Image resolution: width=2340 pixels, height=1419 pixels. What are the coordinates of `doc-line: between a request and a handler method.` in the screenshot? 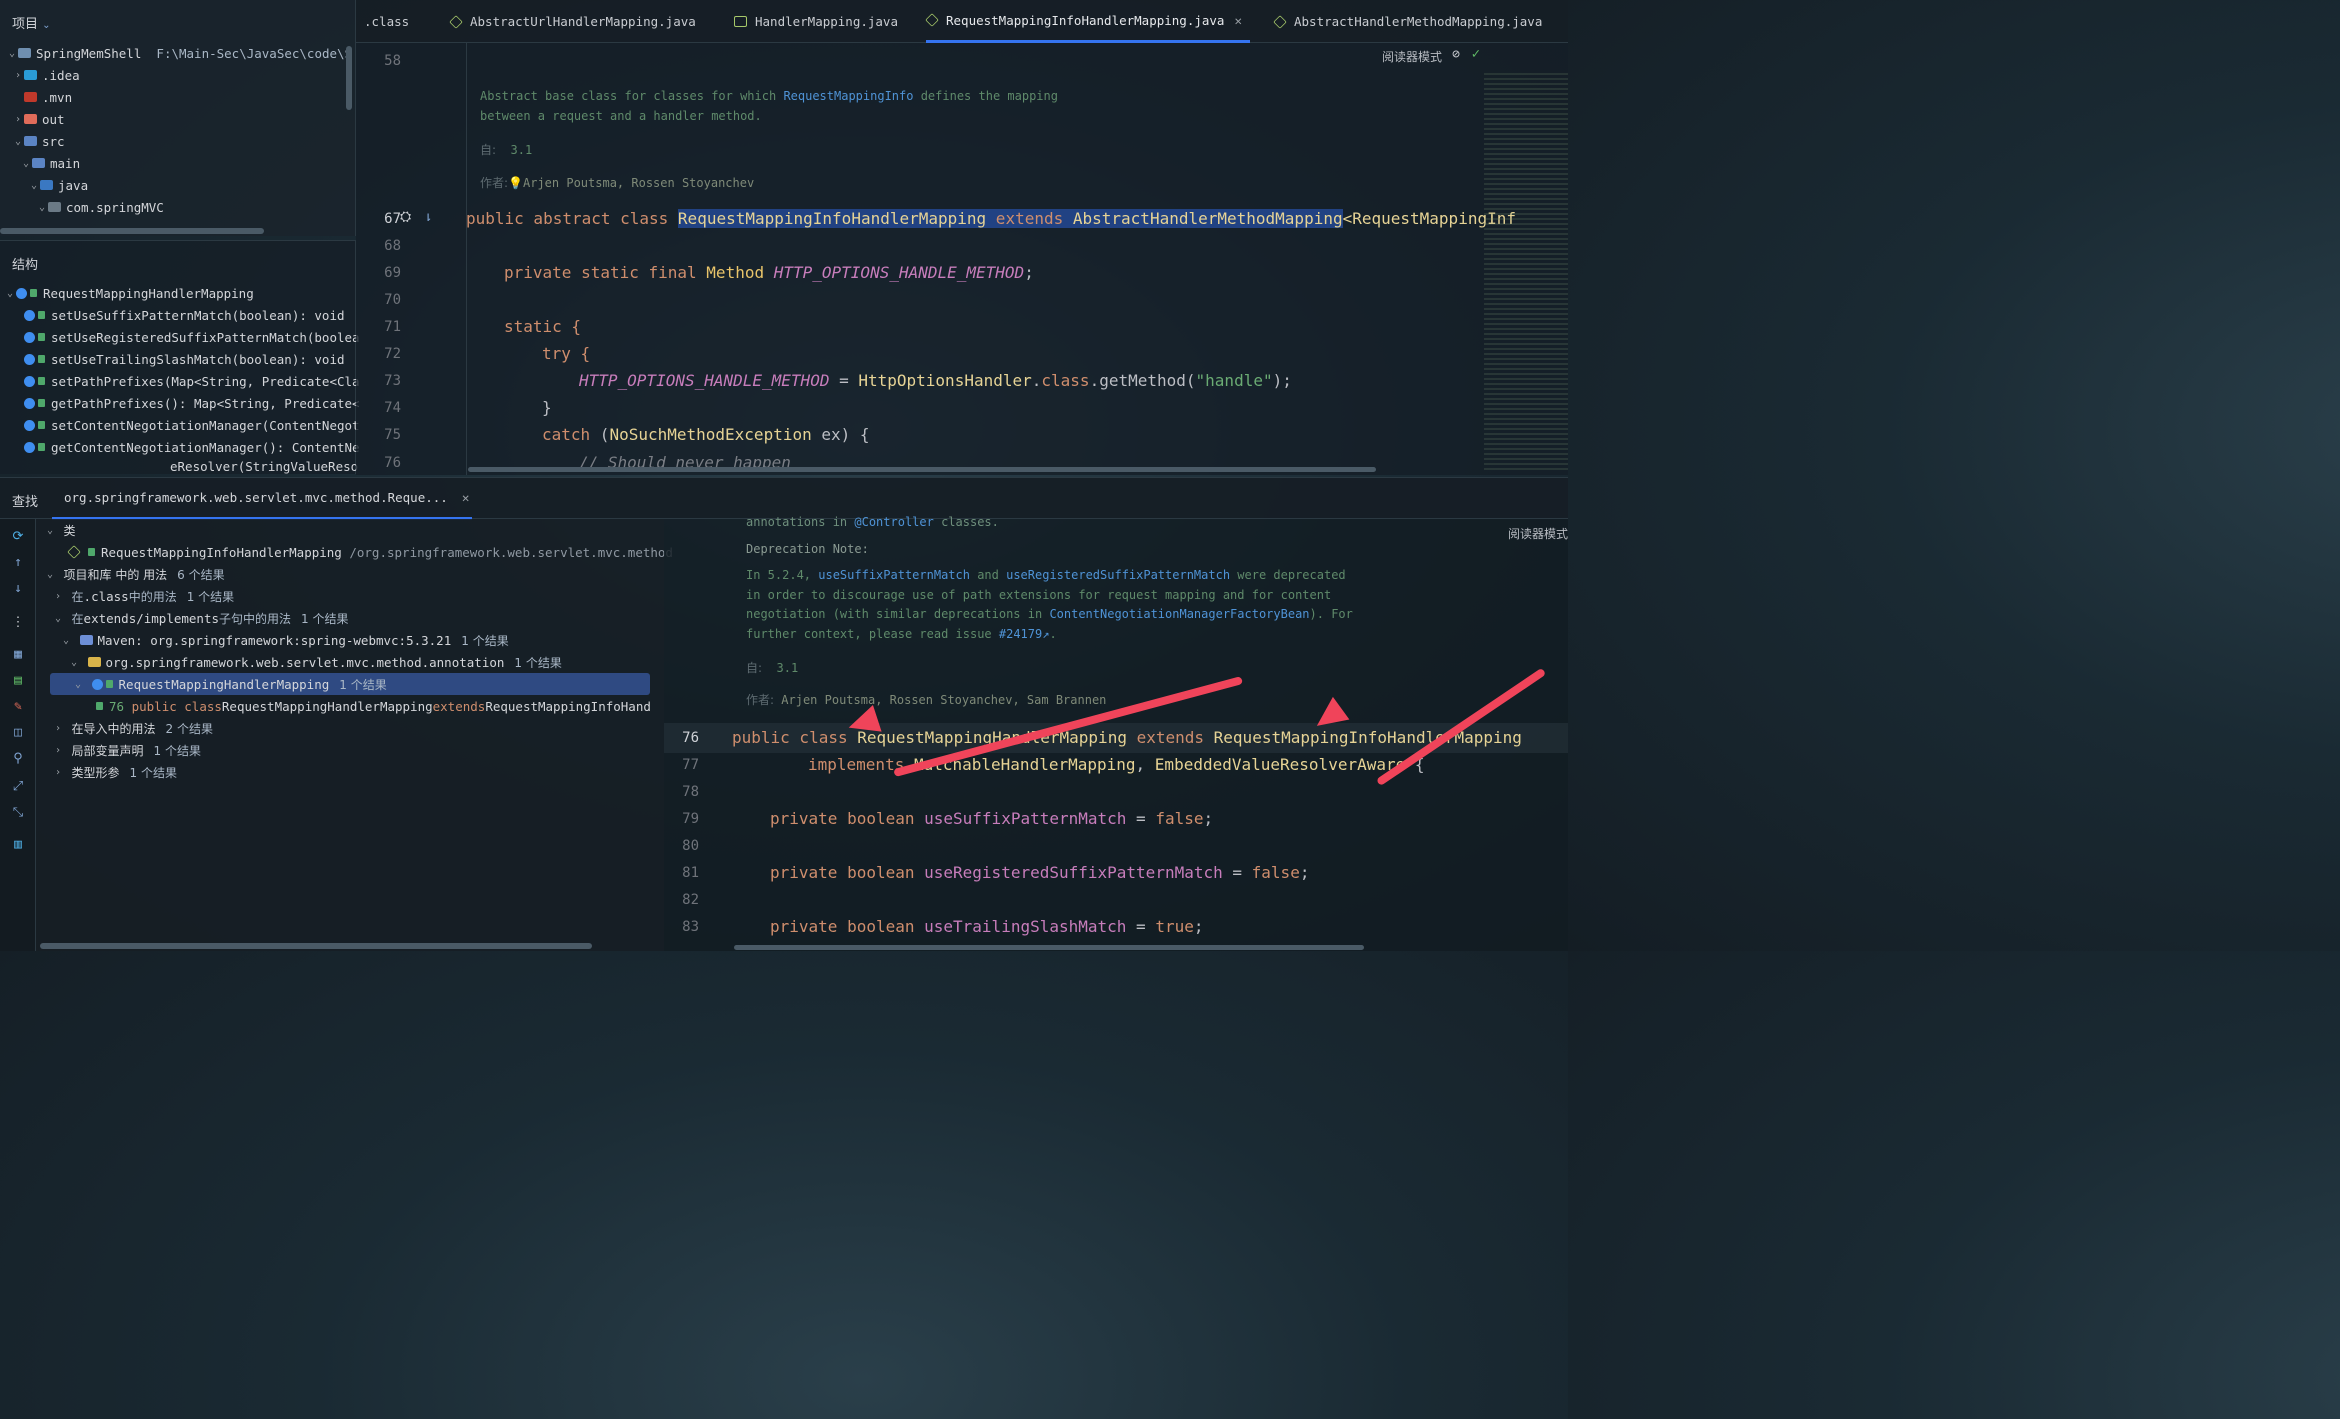 It's located at (621, 116).